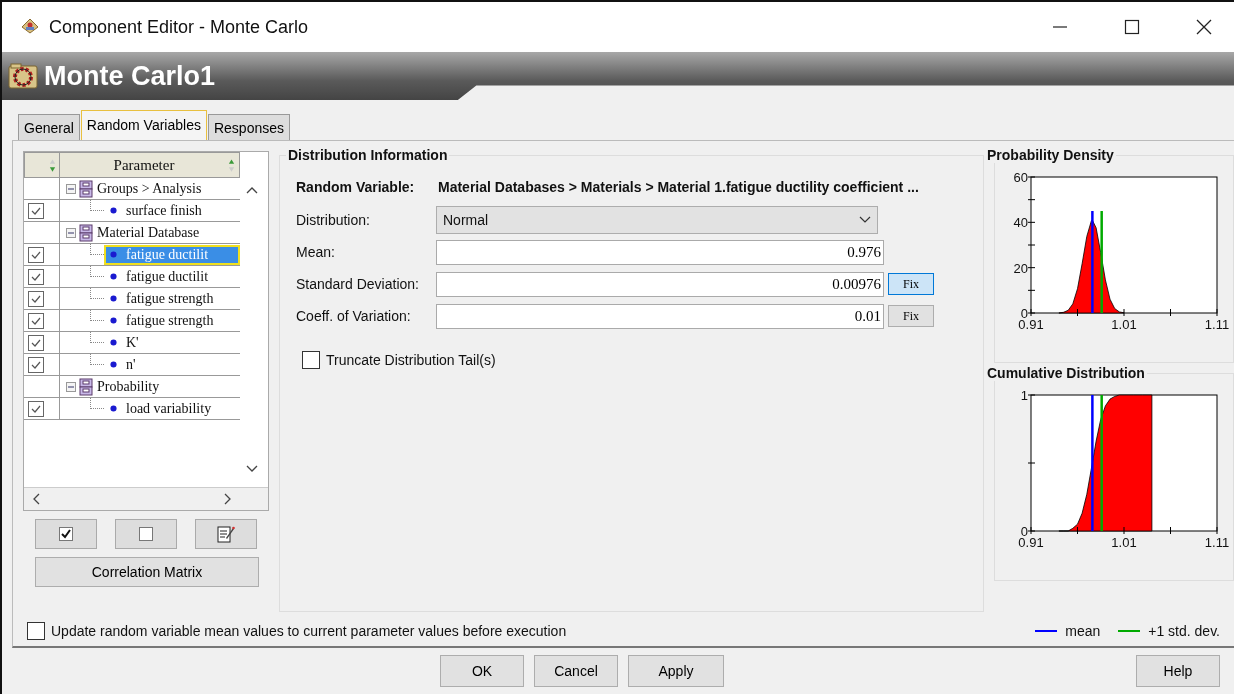 Image resolution: width=1234 pixels, height=694 pixels. Describe the element at coordinates (179, 27) in the screenshot. I see `window-title: Component Editor - Monte Carlo` at that location.